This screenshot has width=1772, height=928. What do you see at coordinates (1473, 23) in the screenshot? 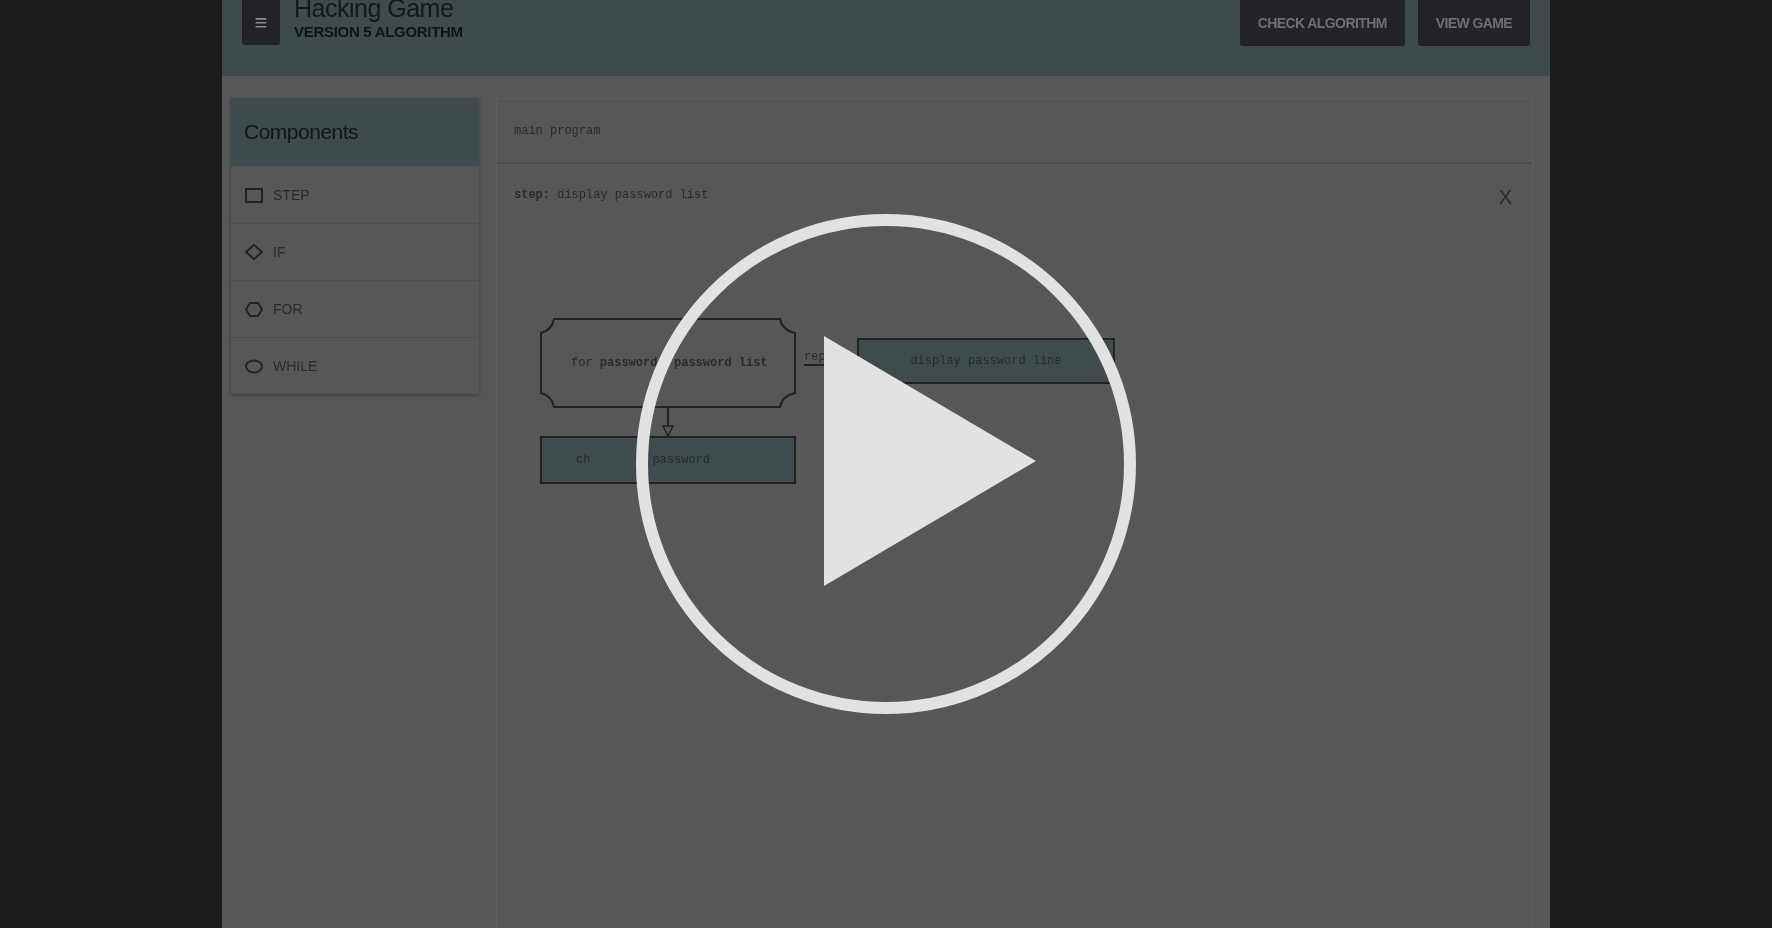
I see `header-button: VIEW GAME` at bounding box center [1473, 23].